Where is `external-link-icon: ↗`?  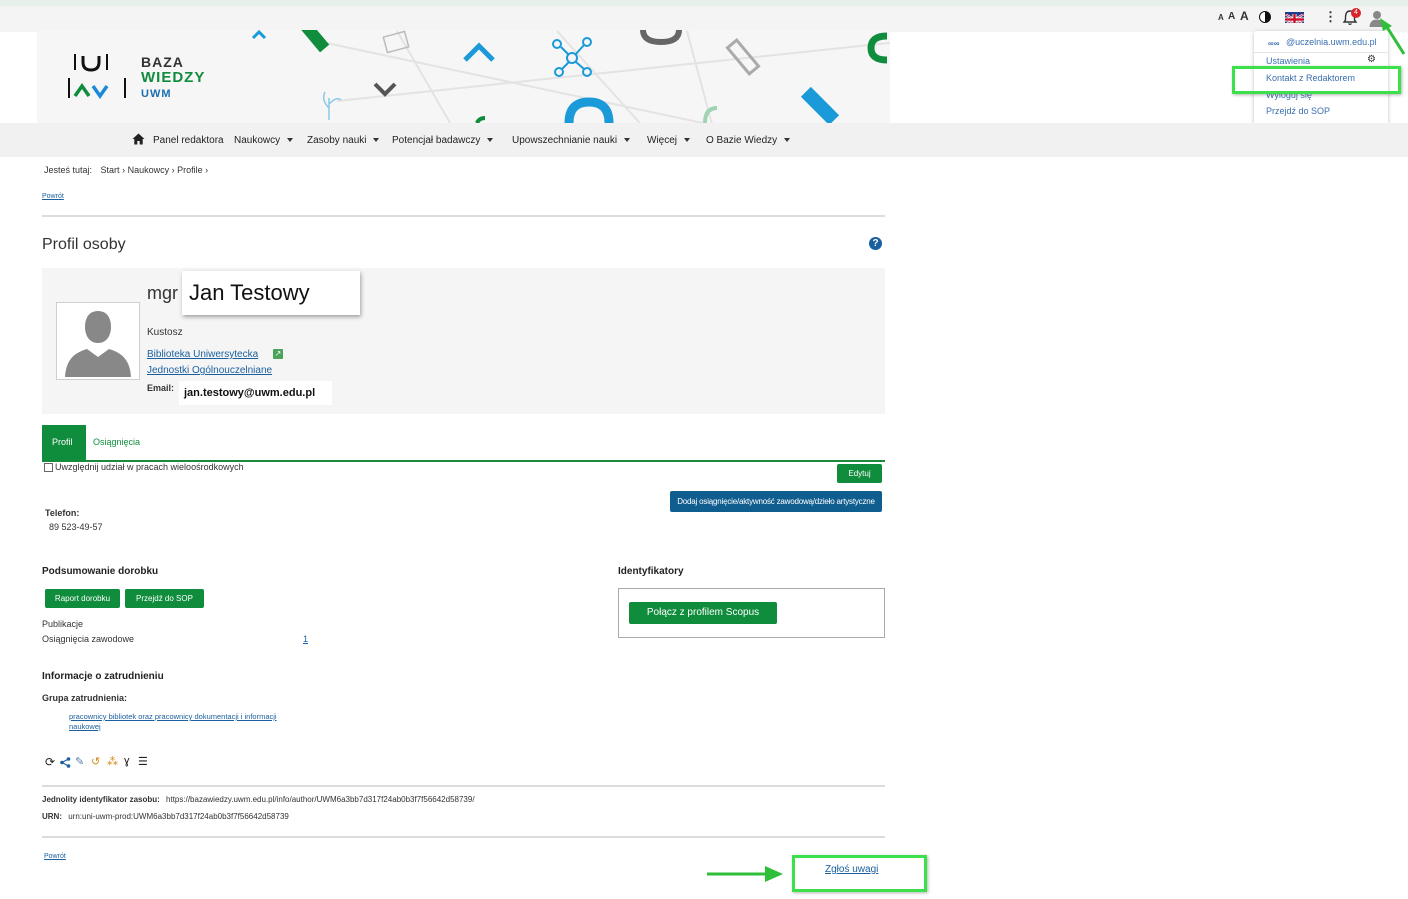
external-link-icon: ↗ is located at coordinates (278, 354).